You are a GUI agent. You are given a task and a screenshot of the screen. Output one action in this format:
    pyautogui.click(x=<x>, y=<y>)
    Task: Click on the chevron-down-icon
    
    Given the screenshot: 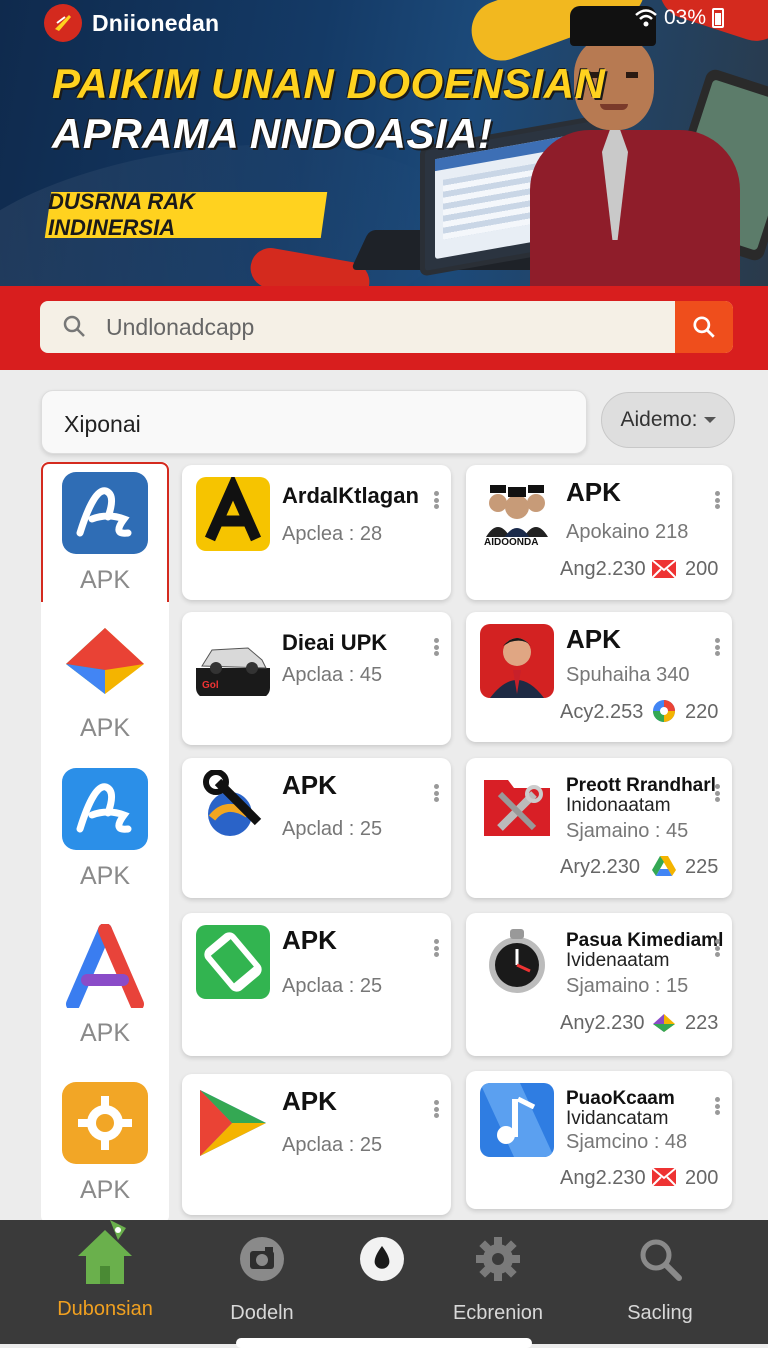 What is the action you would take?
    pyautogui.click(x=709, y=420)
    